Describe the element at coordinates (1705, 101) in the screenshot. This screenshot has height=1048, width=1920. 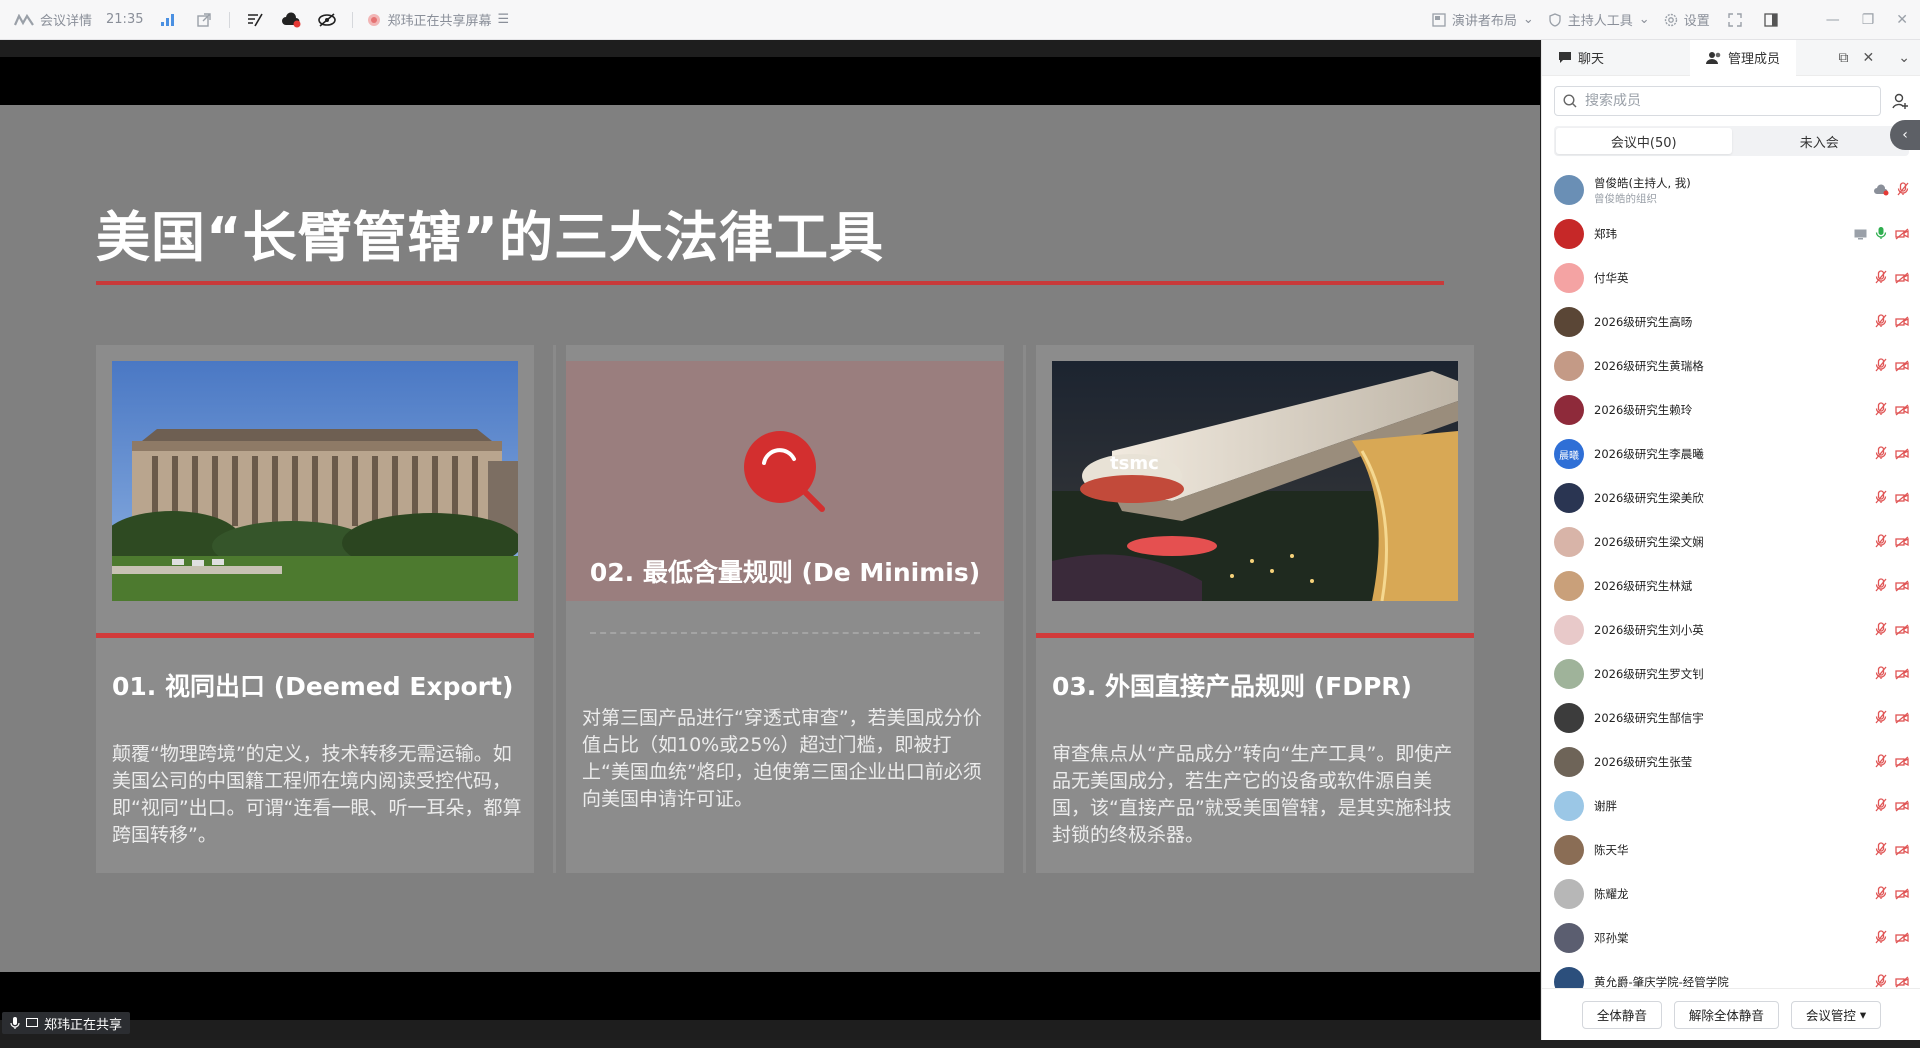
I see `search-input` at that location.